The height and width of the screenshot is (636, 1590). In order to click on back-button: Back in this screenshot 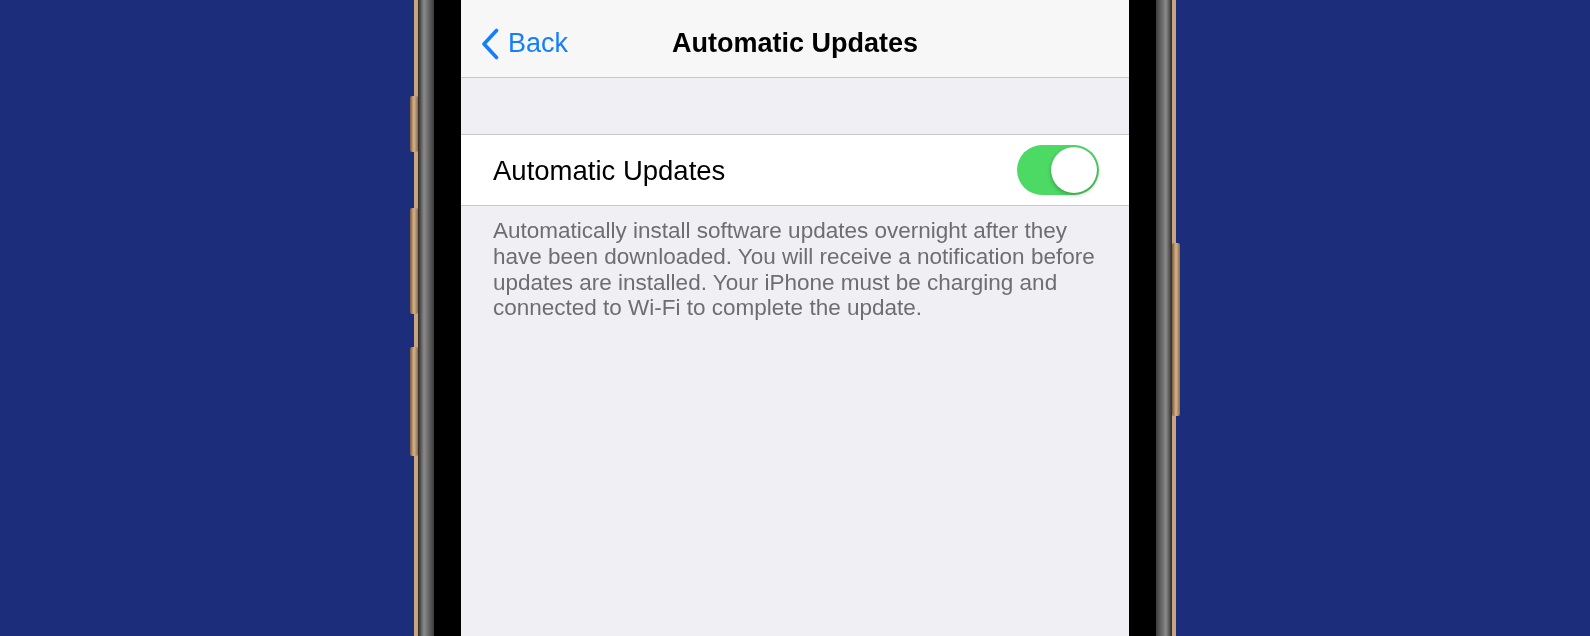, I will do `click(518, 43)`.